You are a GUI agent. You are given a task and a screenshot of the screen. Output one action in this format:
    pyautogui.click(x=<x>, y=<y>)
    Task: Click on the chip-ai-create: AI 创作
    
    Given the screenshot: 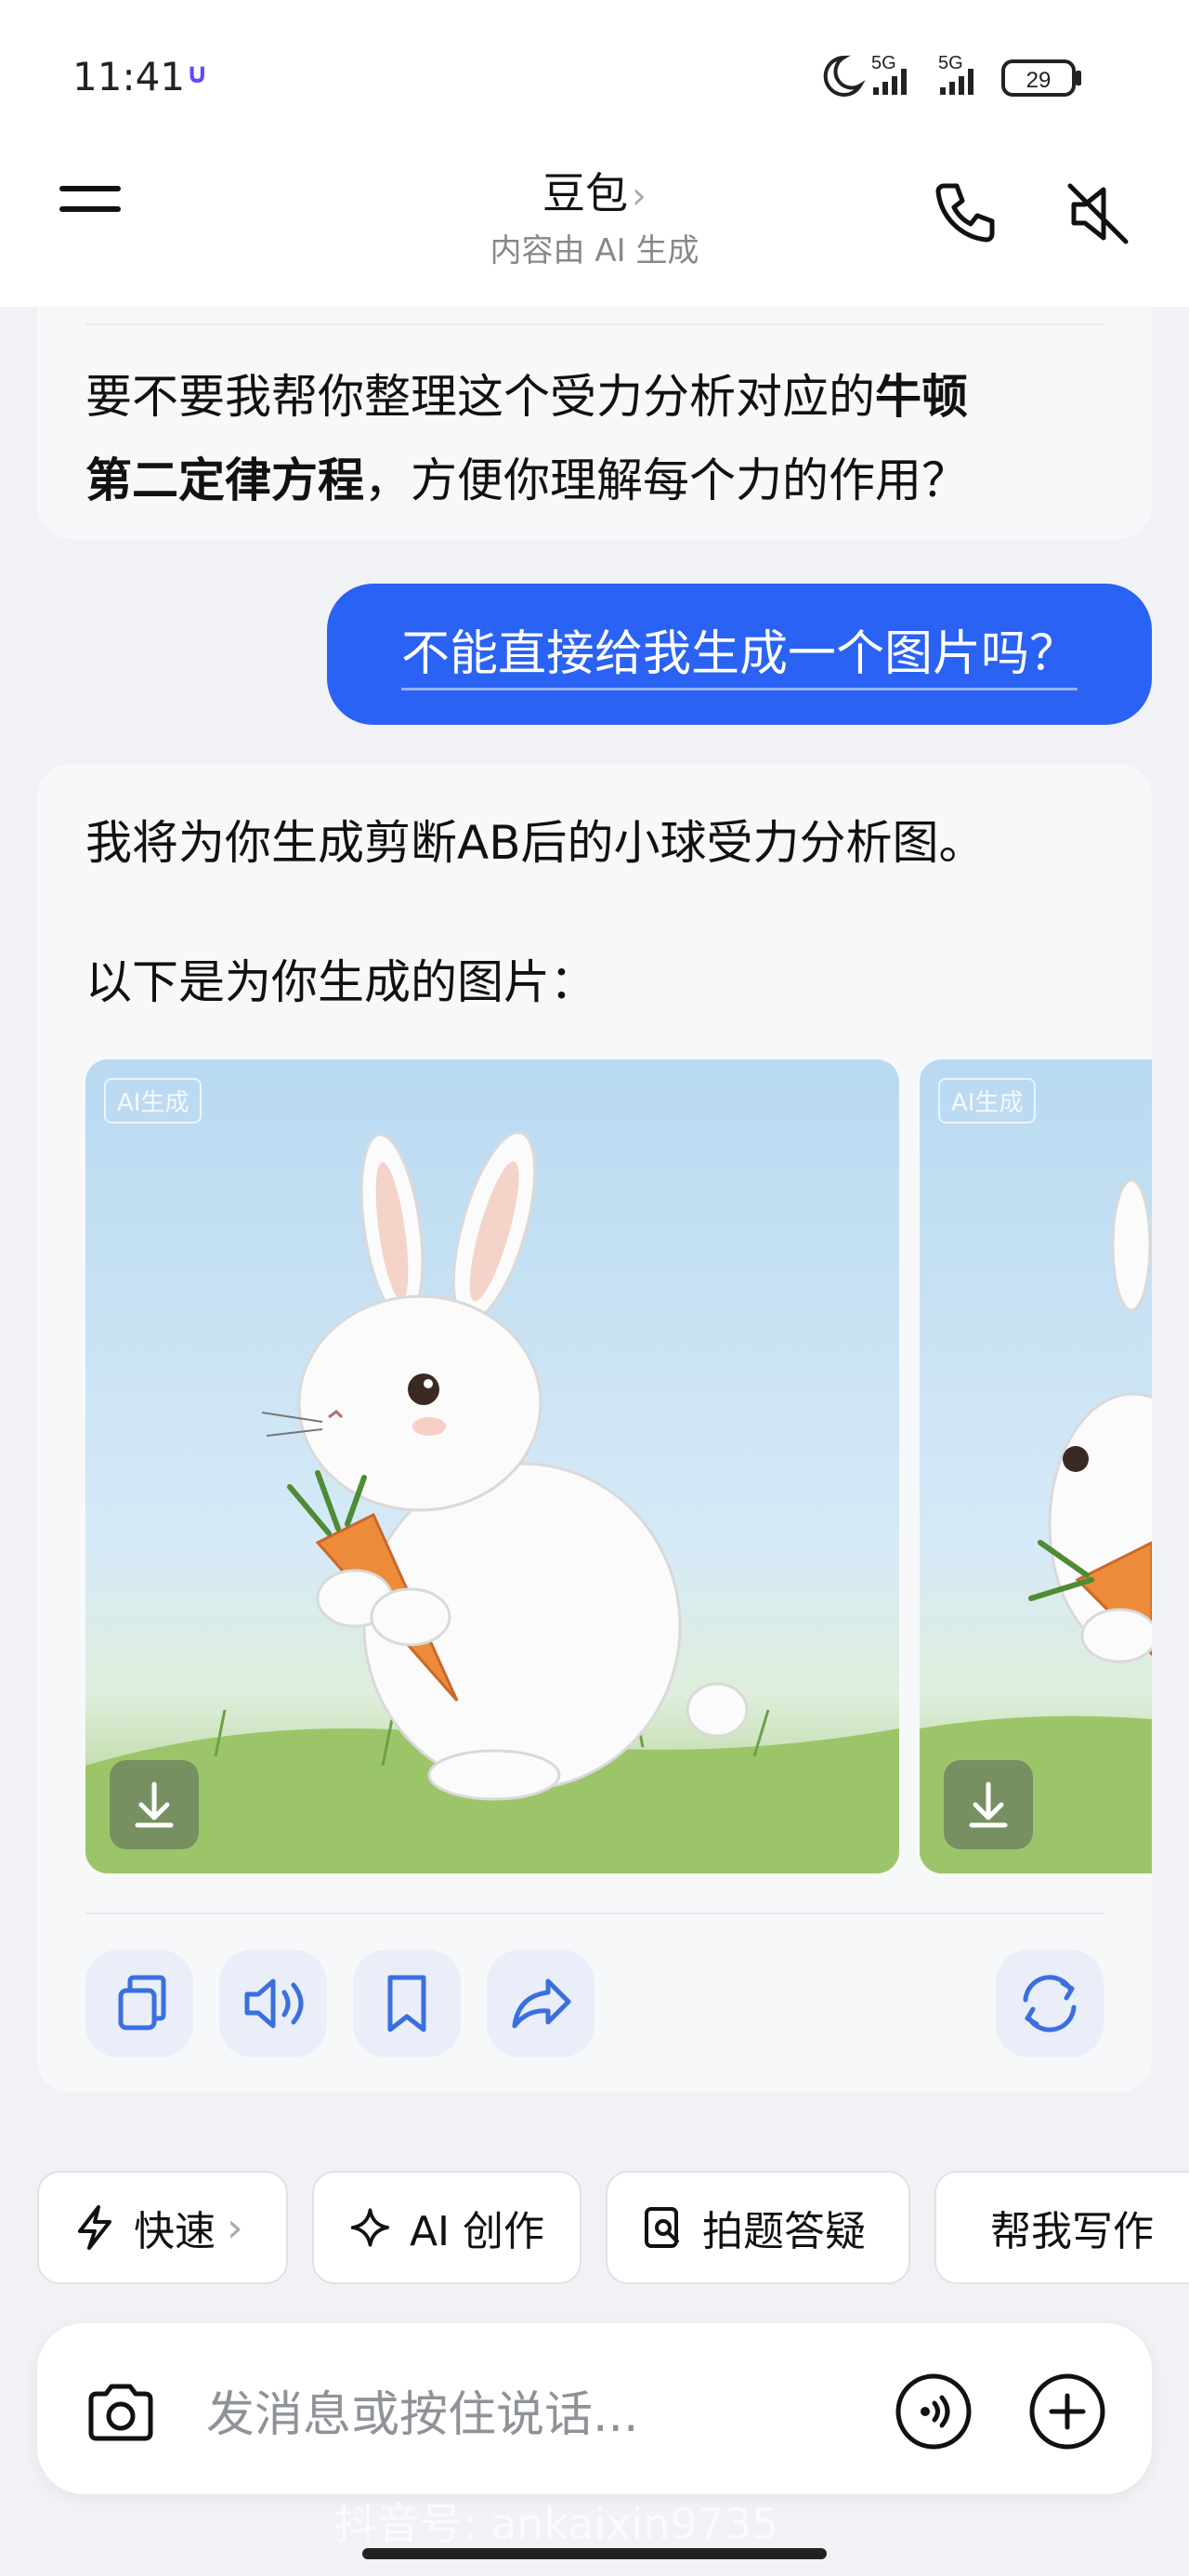 What is the action you would take?
    pyautogui.click(x=447, y=2227)
    